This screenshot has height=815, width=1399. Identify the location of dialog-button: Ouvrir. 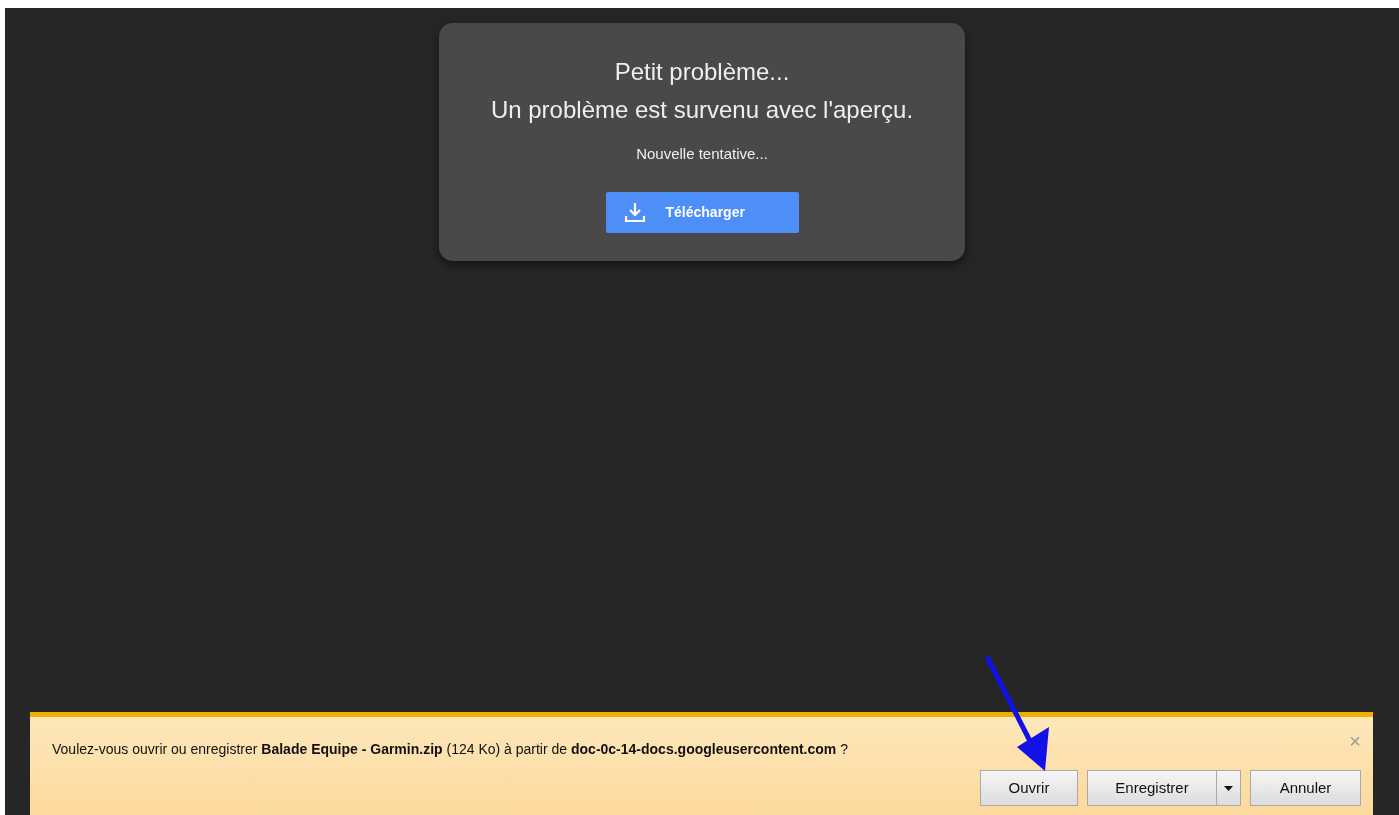
(1029, 788).